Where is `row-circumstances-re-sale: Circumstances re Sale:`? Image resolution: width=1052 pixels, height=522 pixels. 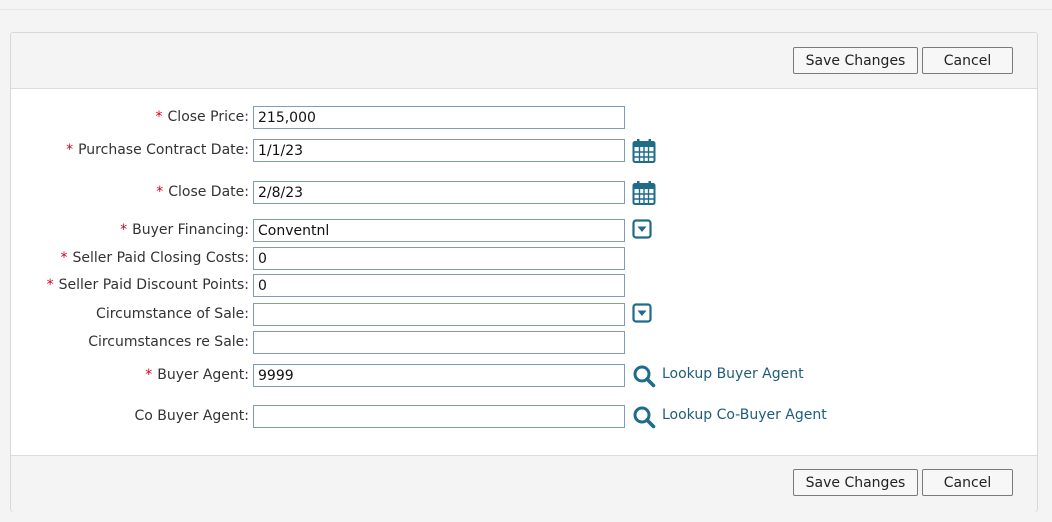 row-circumstances-re-sale: Circumstances re Sale: is located at coordinates (525, 343).